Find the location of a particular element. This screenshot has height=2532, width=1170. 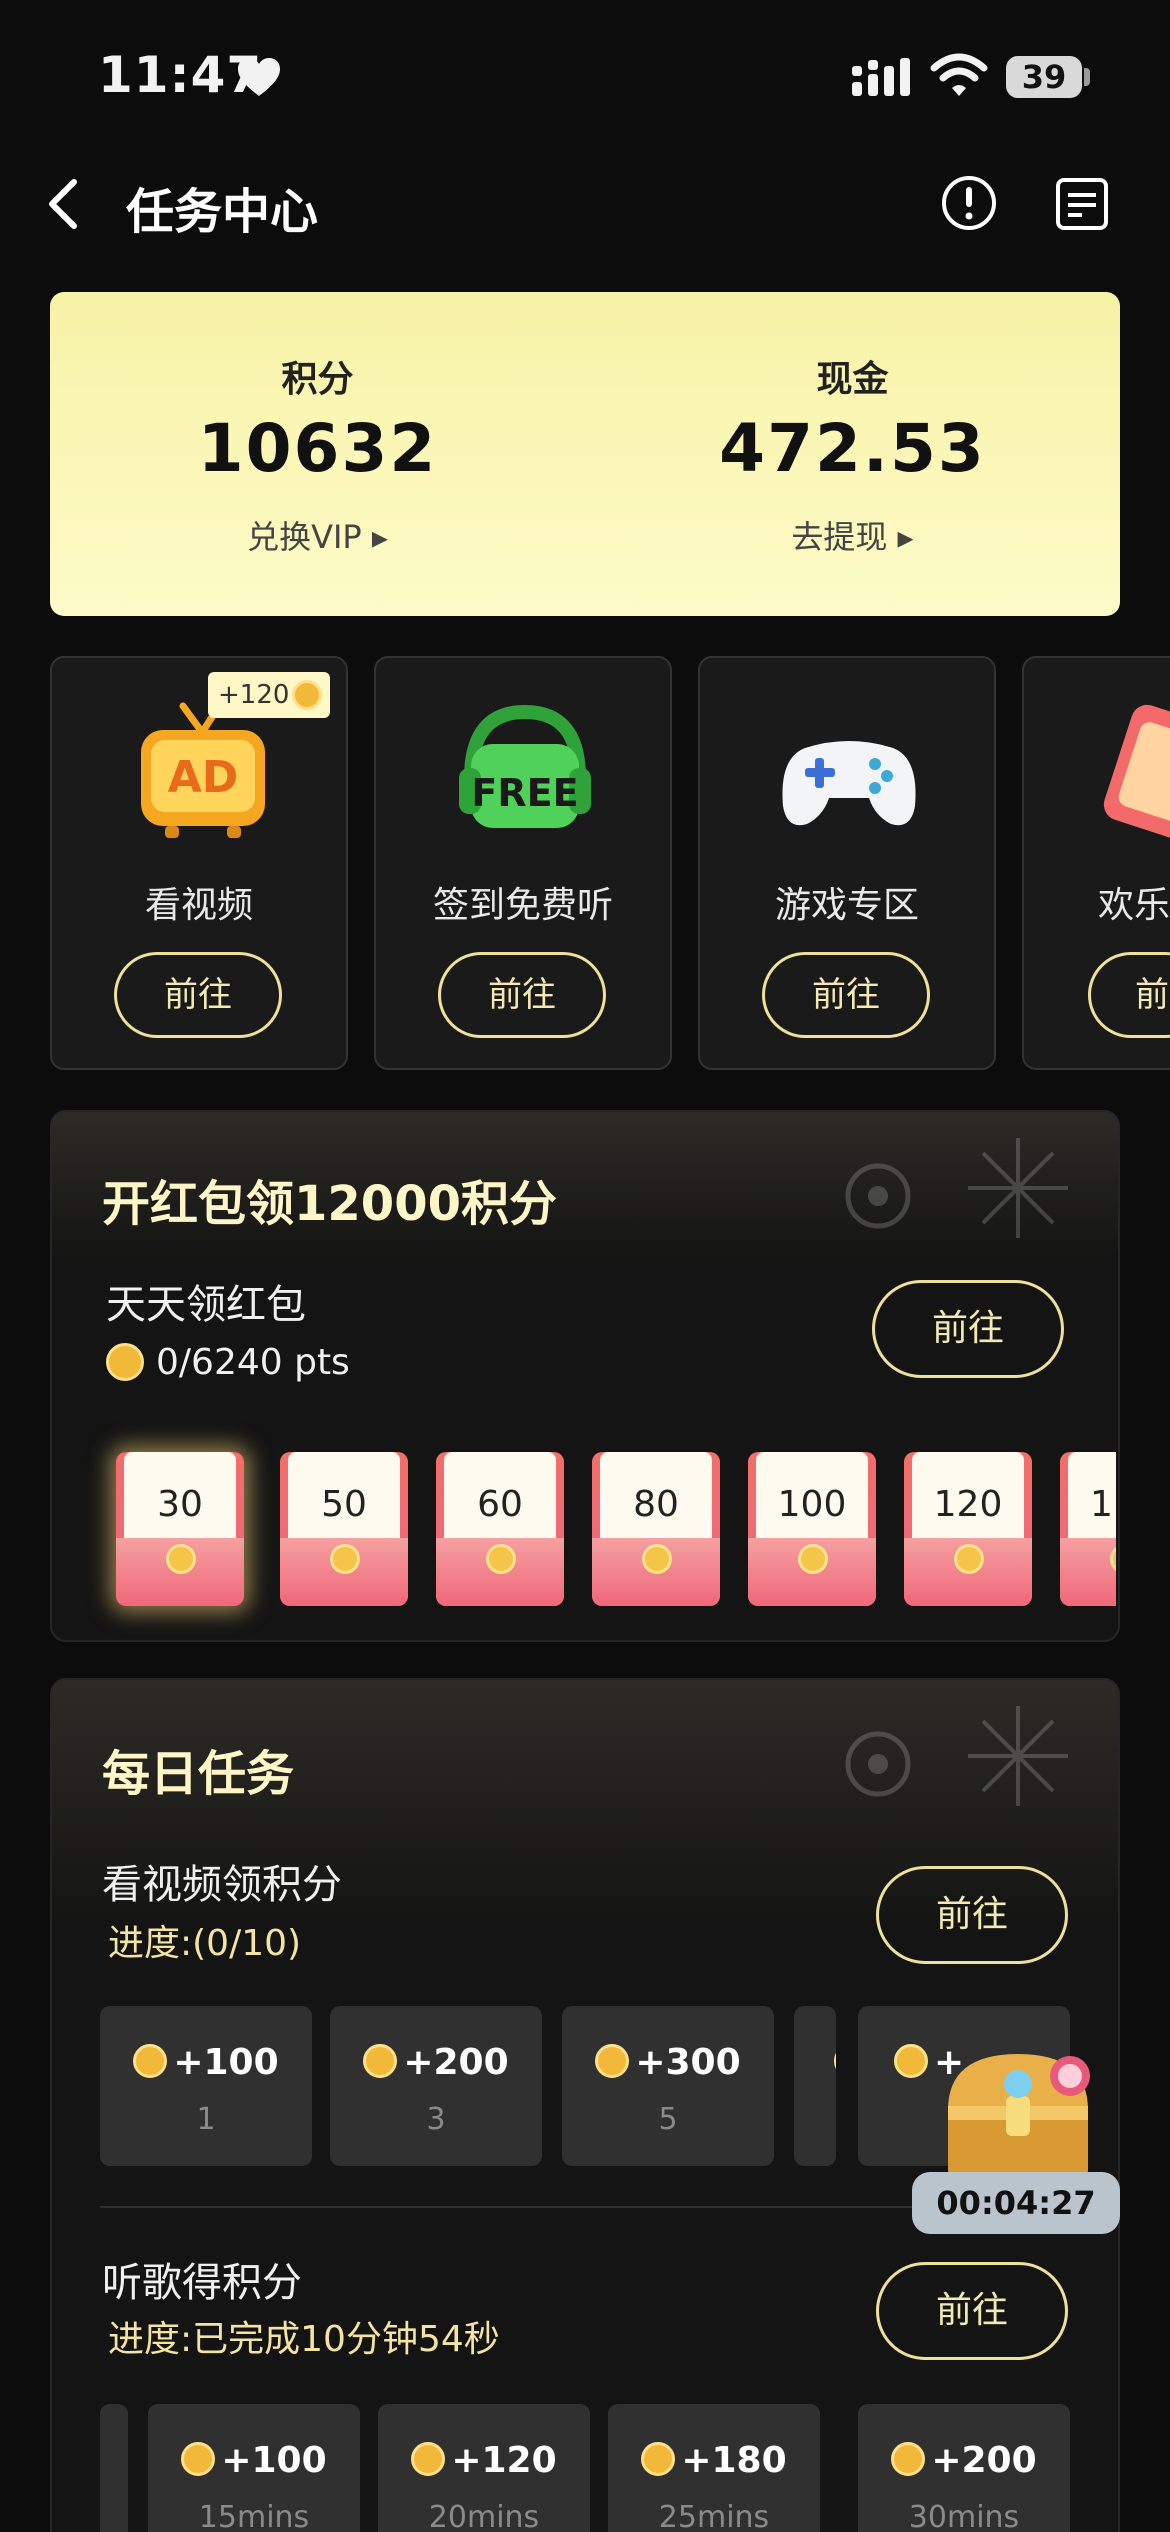

card-icon is located at coordinates (1136, 771).